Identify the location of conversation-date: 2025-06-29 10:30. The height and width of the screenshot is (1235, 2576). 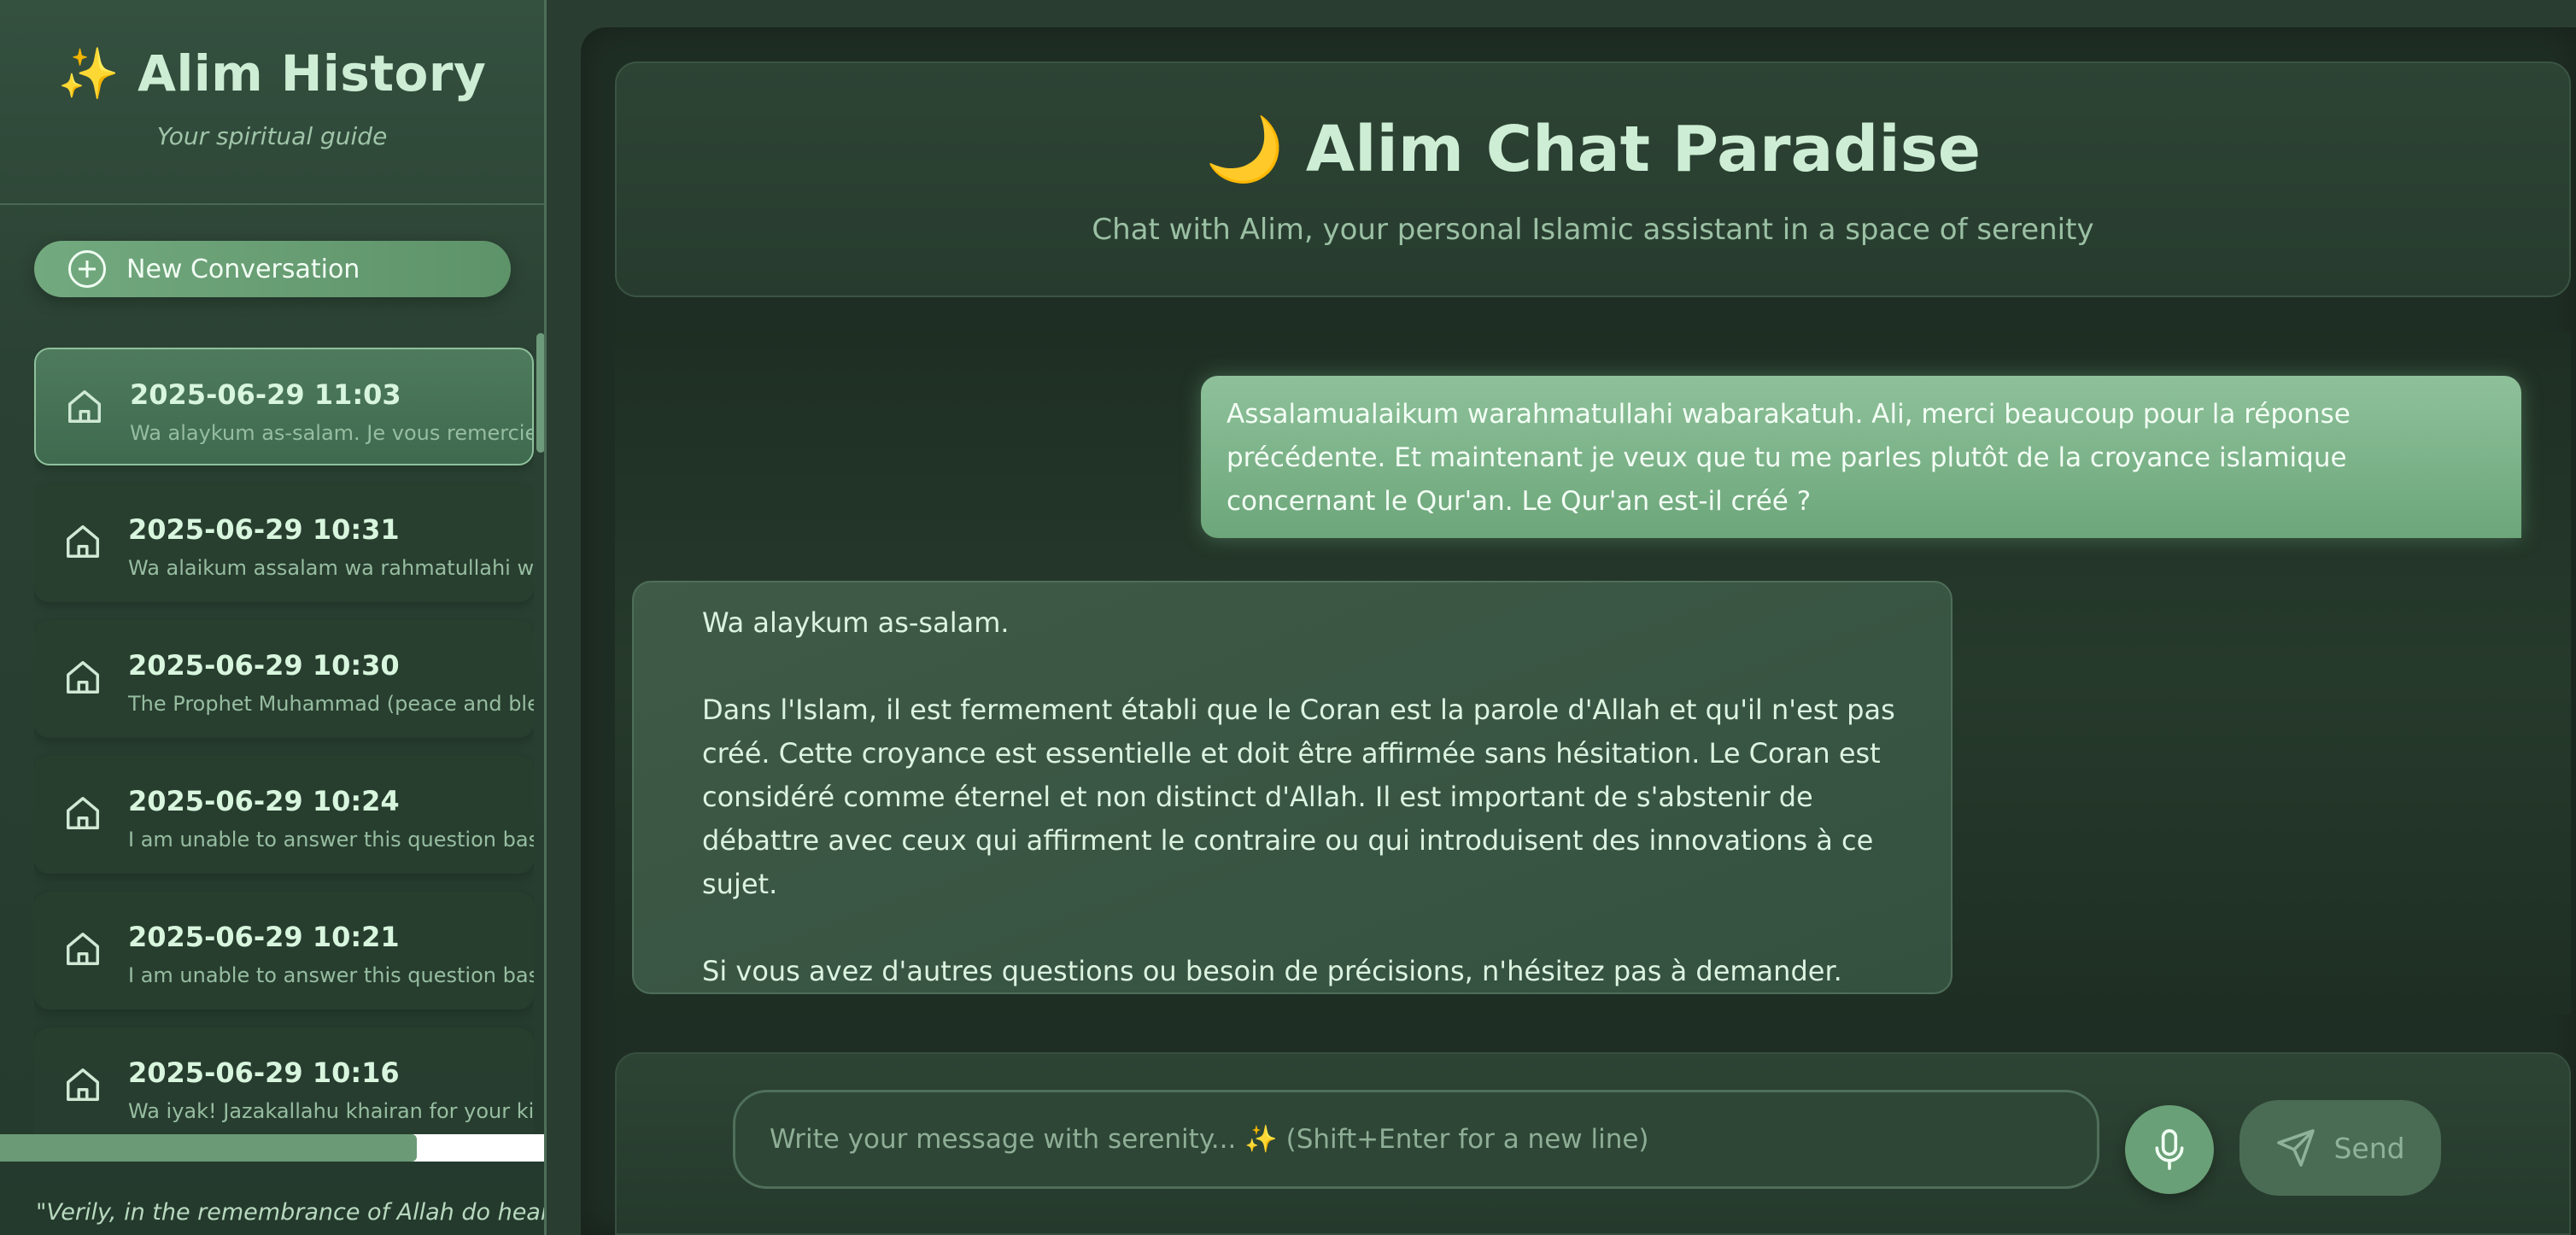
(264, 665).